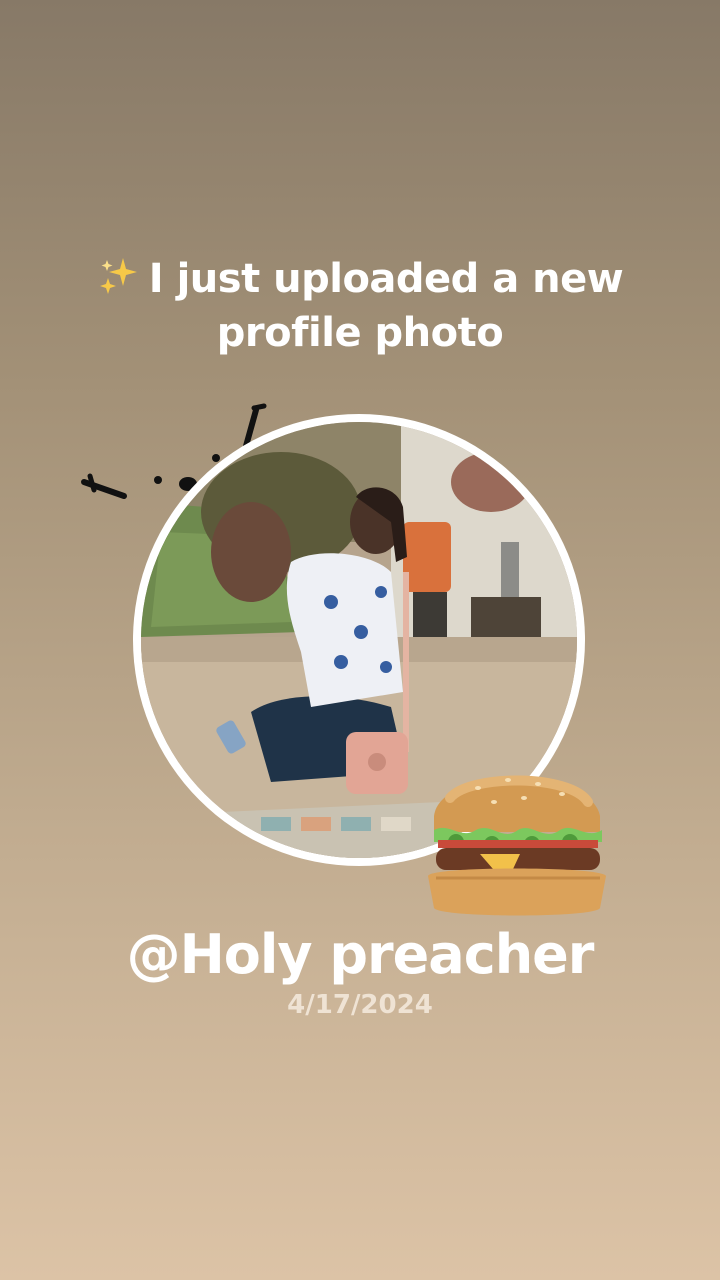 This screenshot has height=1280, width=720. Describe the element at coordinates (360, 954) in the screenshot. I see `username: @Holy preacher` at that location.